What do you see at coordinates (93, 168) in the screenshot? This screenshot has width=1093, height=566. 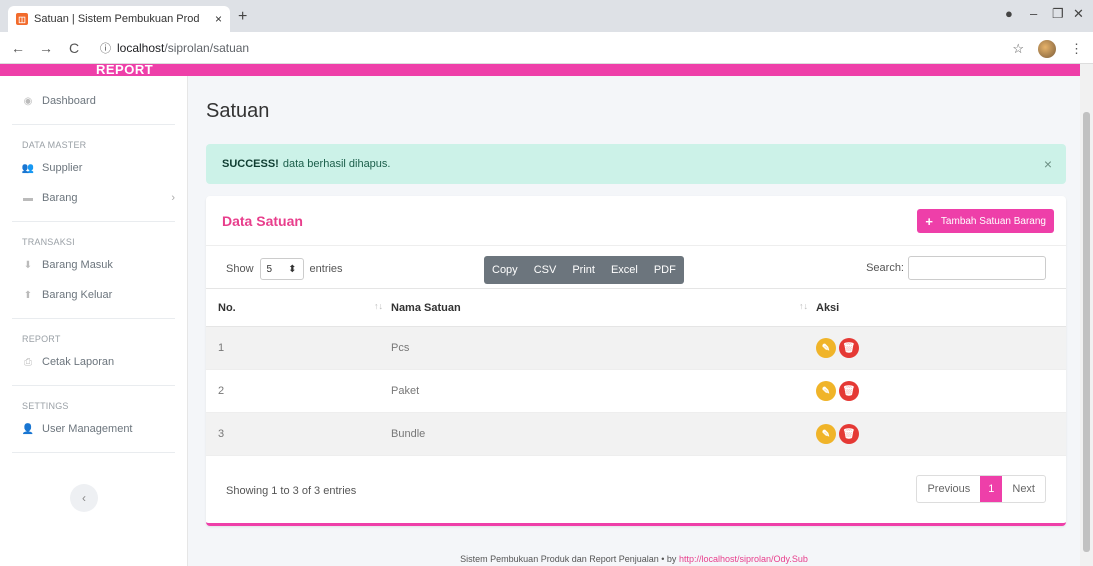 I see `sidebar-item-supplier: 👥 Supplier` at bounding box center [93, 168].